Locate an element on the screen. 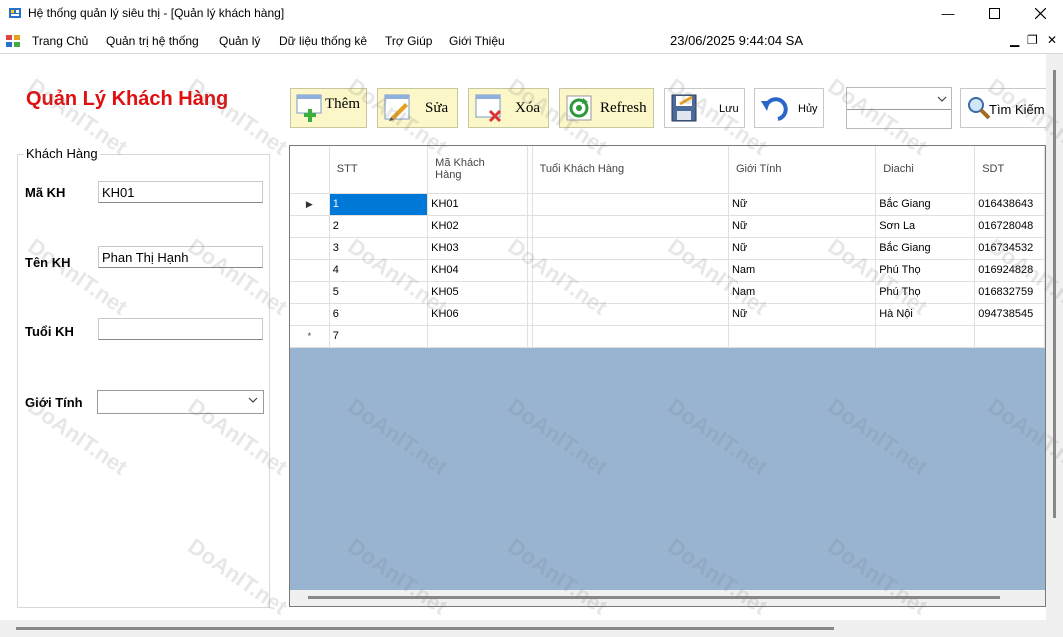 The width and height of the screenshot is (1063, 637). search-criteria-field is located at coordinates (899, 99).